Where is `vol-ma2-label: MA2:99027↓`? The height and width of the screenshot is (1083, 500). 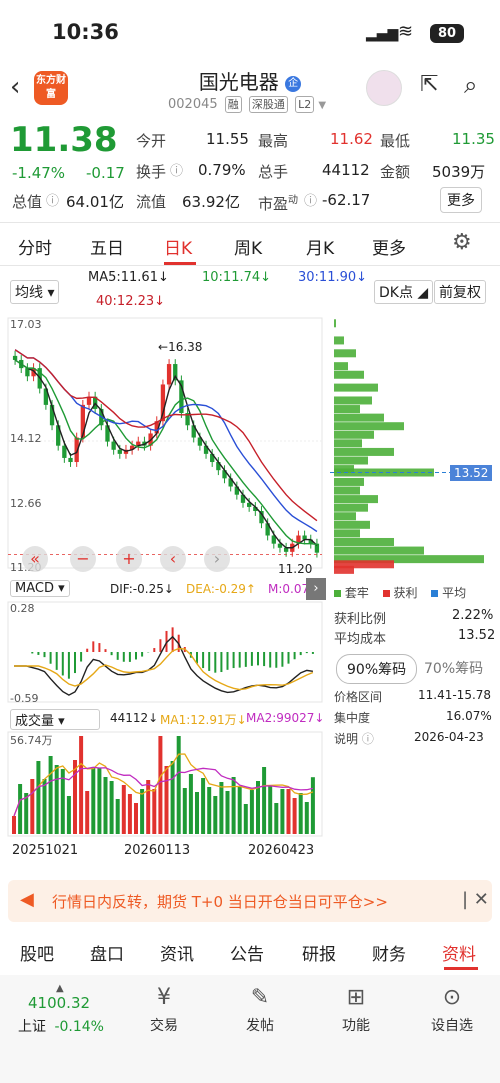
vol-ma2-label: MA2:99027↓ is located at coordinates (285, 718).